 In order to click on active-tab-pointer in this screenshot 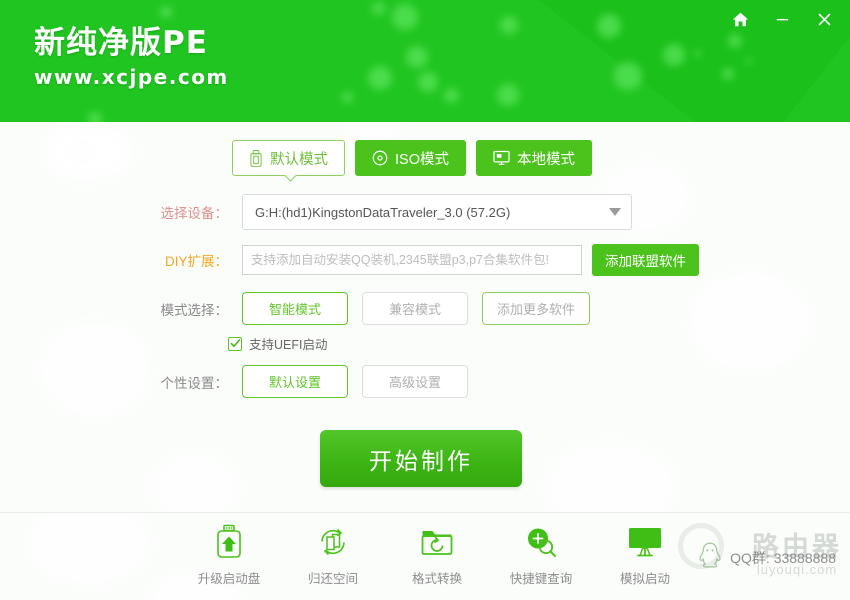, I will do `click(290, 179)`.